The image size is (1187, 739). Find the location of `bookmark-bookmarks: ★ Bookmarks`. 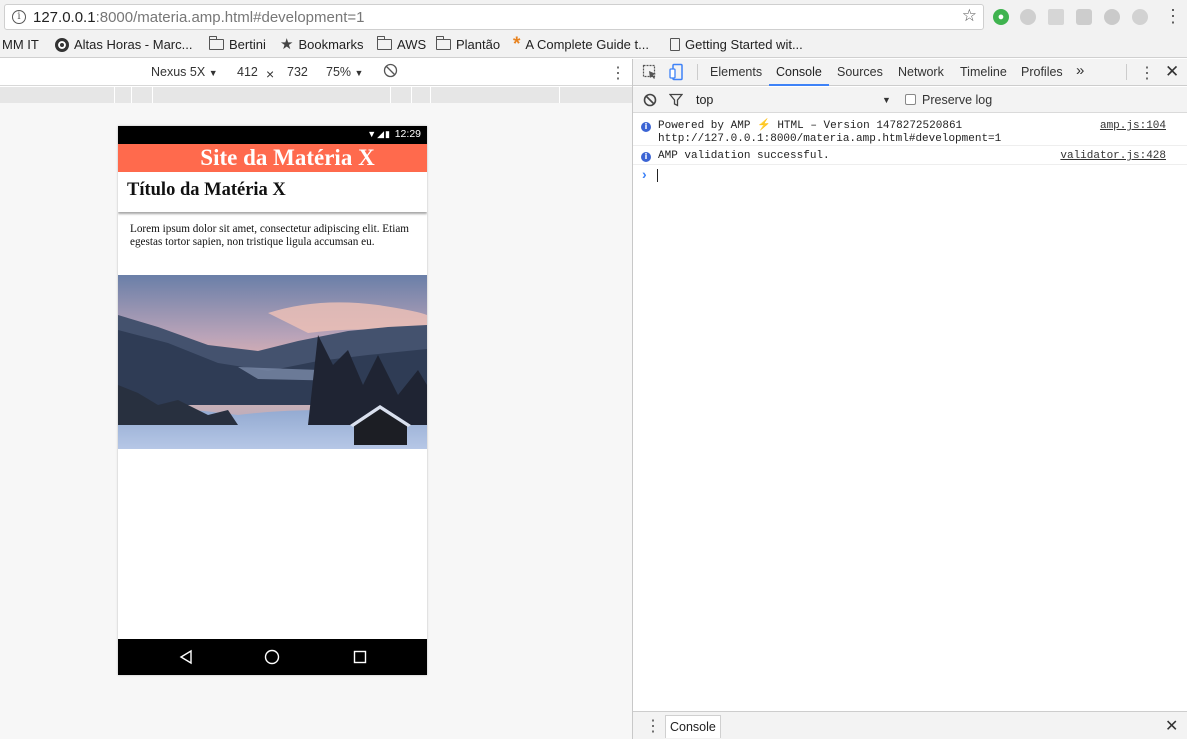

bookmark-bookmarks: ★ Bookmarks is located at coordinates (322, 44).